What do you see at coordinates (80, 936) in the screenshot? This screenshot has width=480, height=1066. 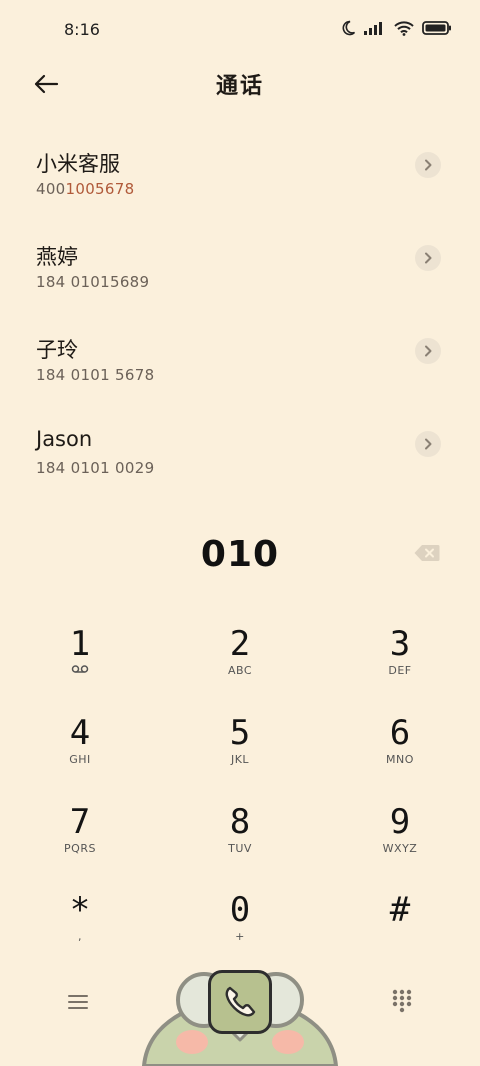 I see `key-letters: ,` at bounding box center [80, 936].